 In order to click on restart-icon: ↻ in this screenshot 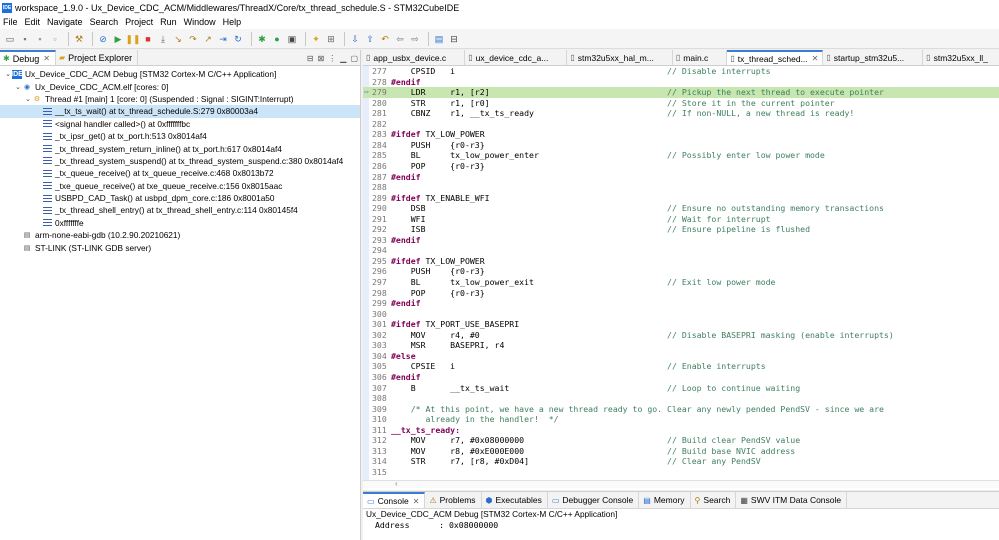, I will do `click(238, 39)`.